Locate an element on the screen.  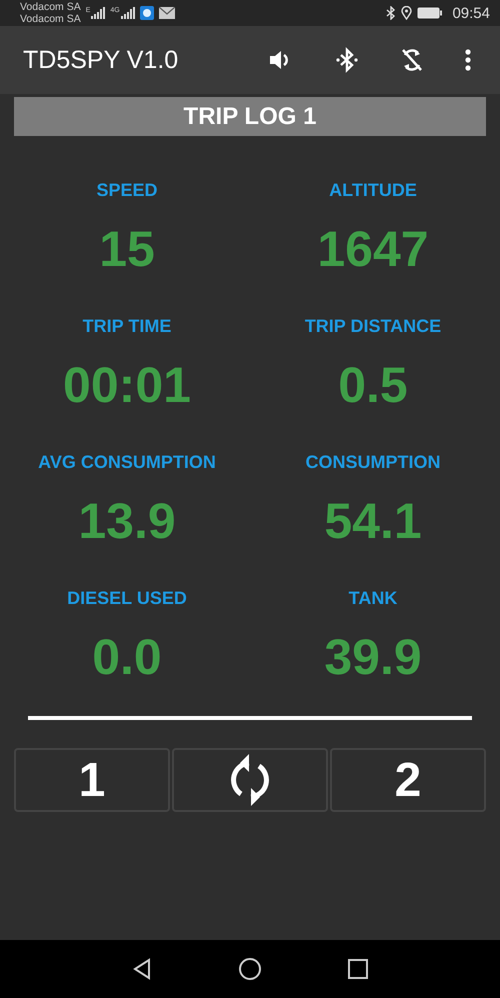
metric-value: 00:01 is located at coordinates (127, 385).